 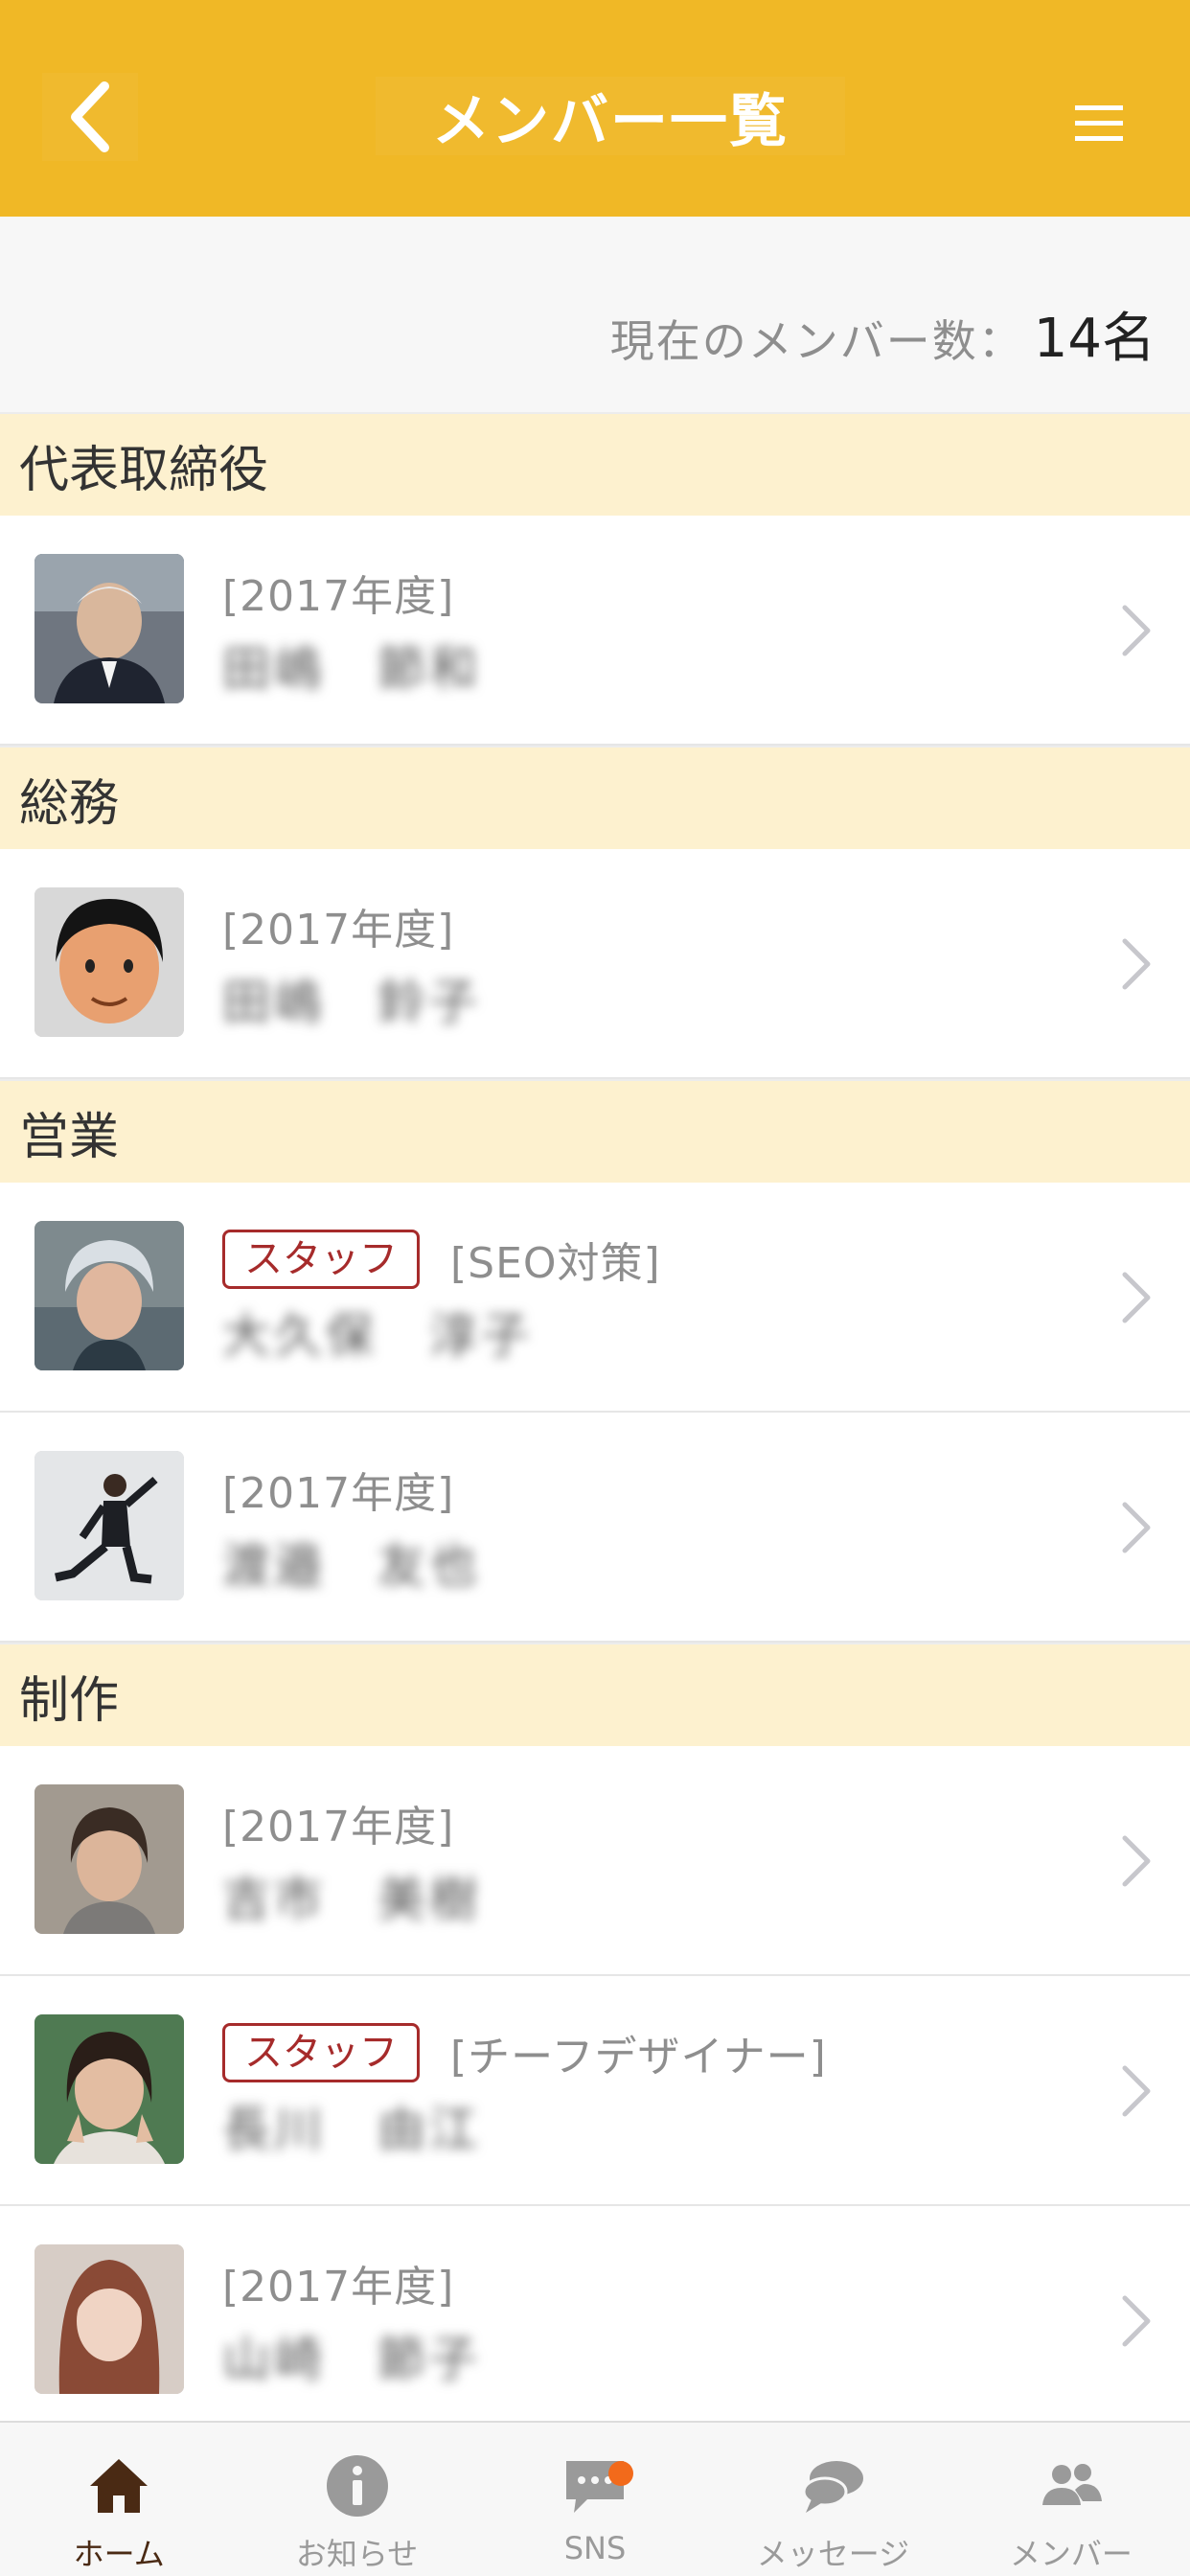 I want to click on tab-label: ホーム, so click(x=119, y=2554).